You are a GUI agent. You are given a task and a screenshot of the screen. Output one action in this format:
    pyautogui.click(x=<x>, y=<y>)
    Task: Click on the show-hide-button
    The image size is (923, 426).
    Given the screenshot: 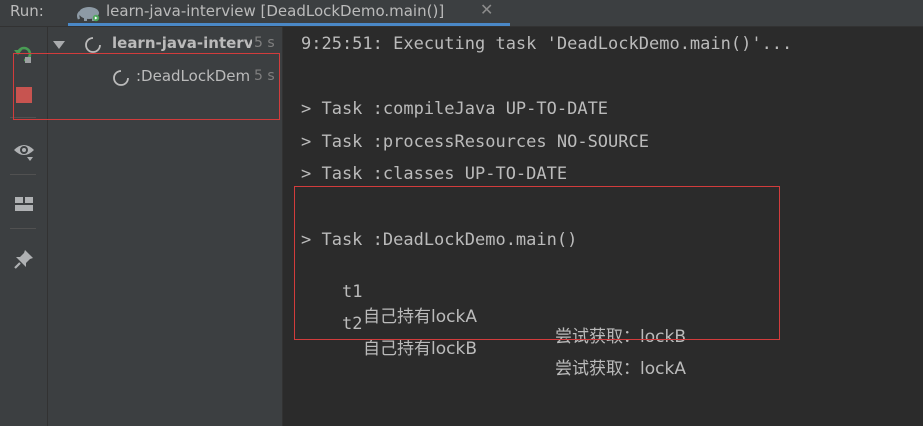 What is the action you would take?
    pyautogui.click(x=24, y=151)
    